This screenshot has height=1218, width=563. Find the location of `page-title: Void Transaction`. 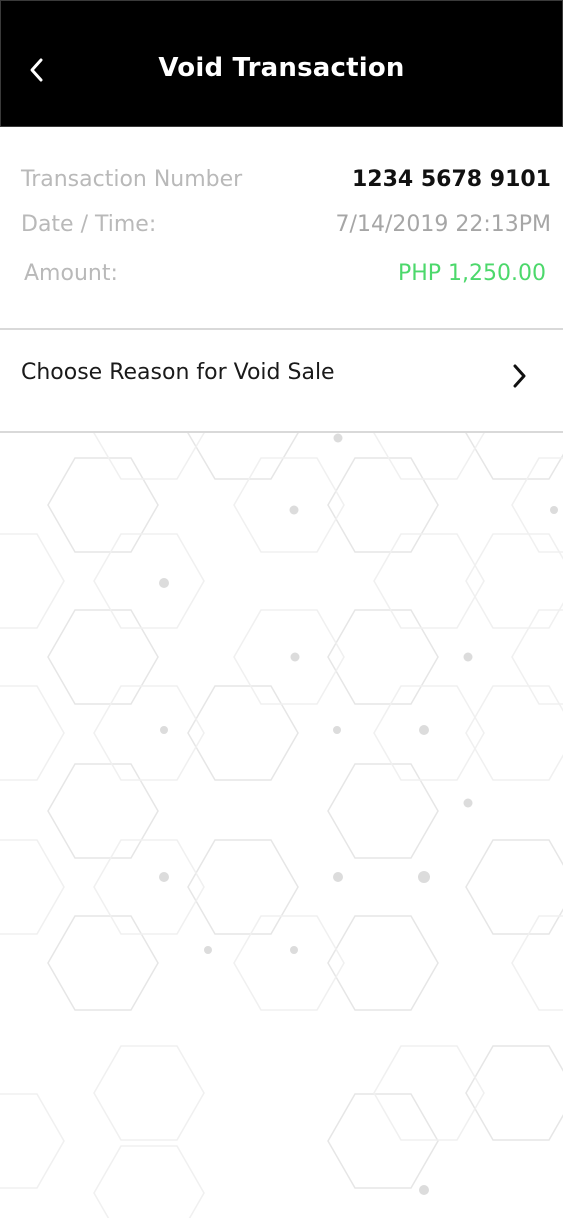

page-title: Void Transaction is located at coordinates (281, 68).